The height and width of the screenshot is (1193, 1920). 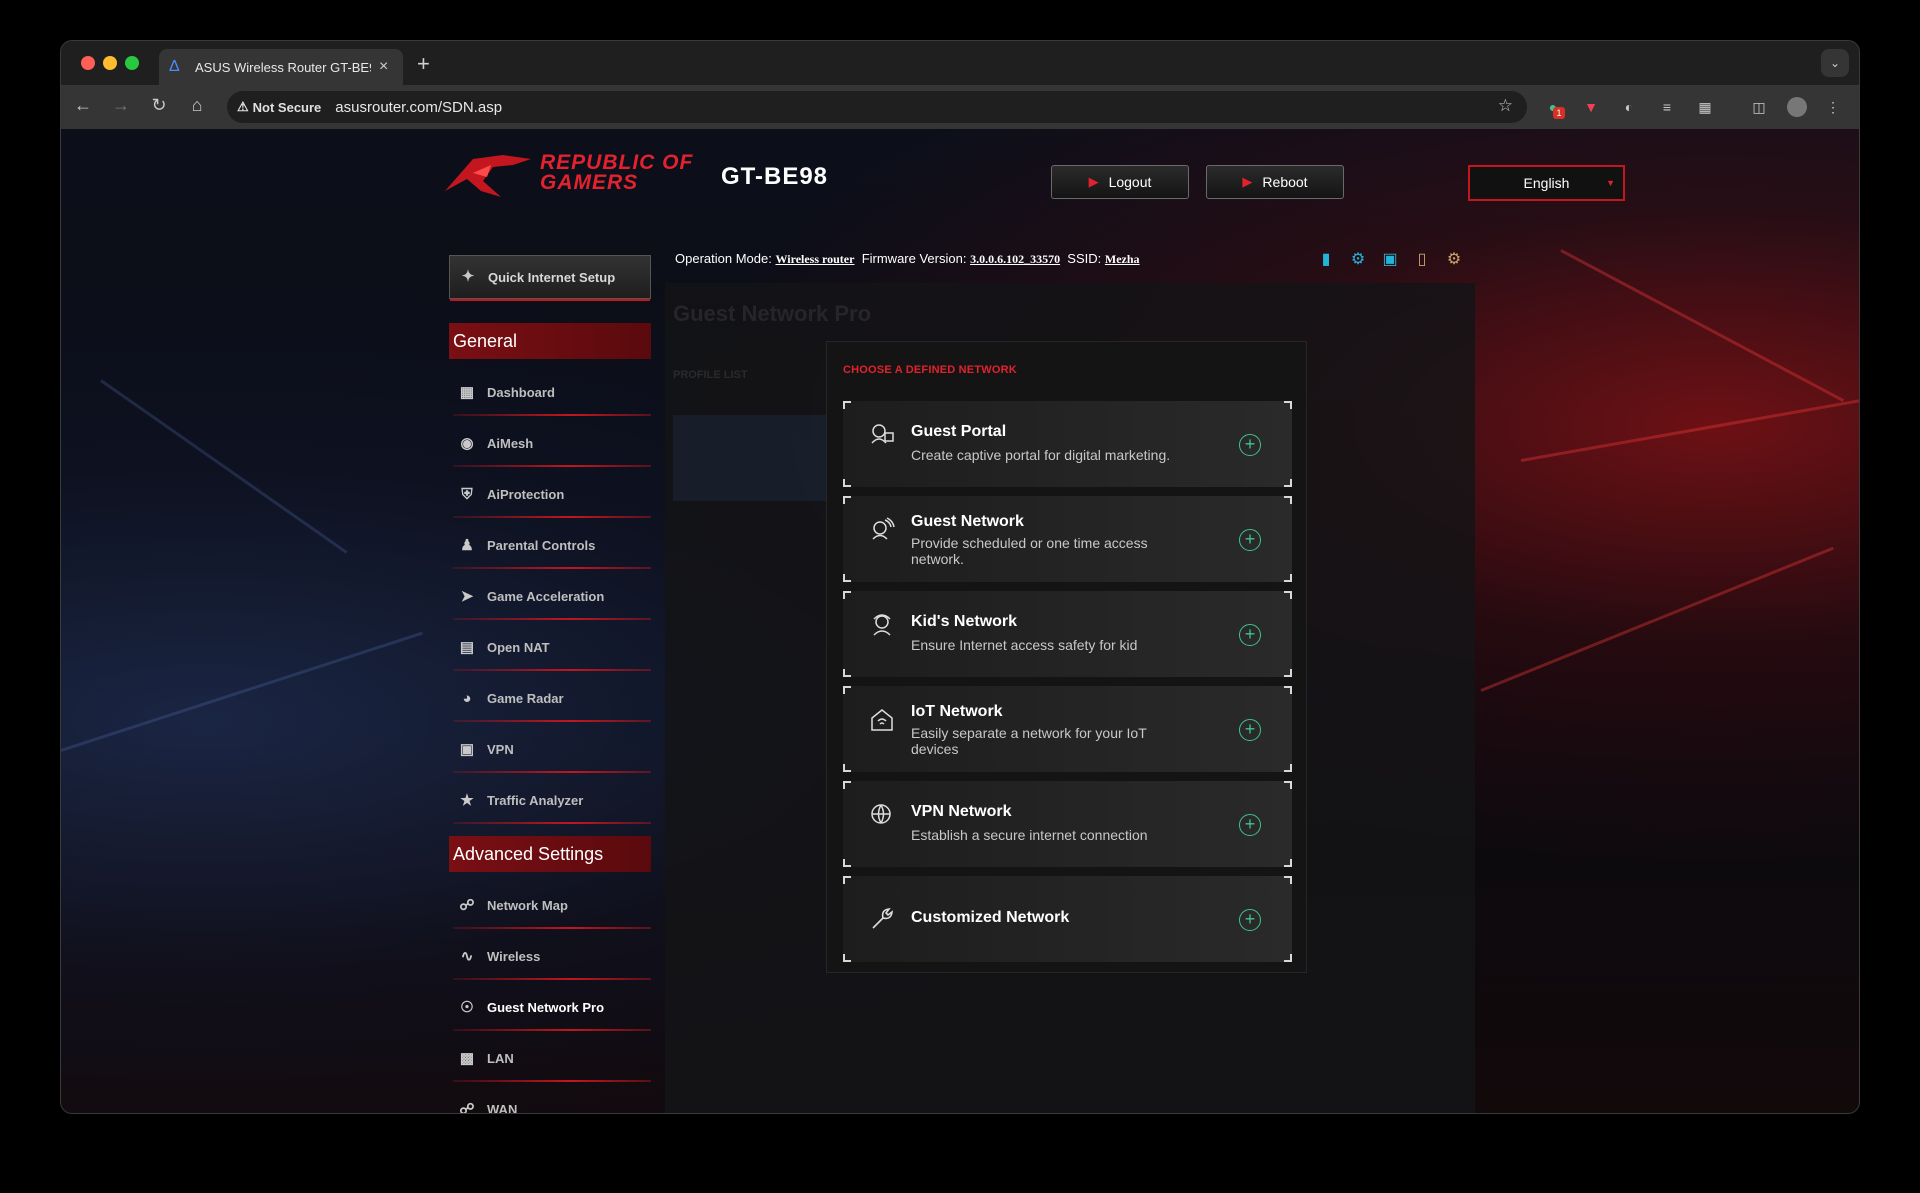 I want to click on dropdown-caret-icon: ▼, so click(x=1610, y=183).